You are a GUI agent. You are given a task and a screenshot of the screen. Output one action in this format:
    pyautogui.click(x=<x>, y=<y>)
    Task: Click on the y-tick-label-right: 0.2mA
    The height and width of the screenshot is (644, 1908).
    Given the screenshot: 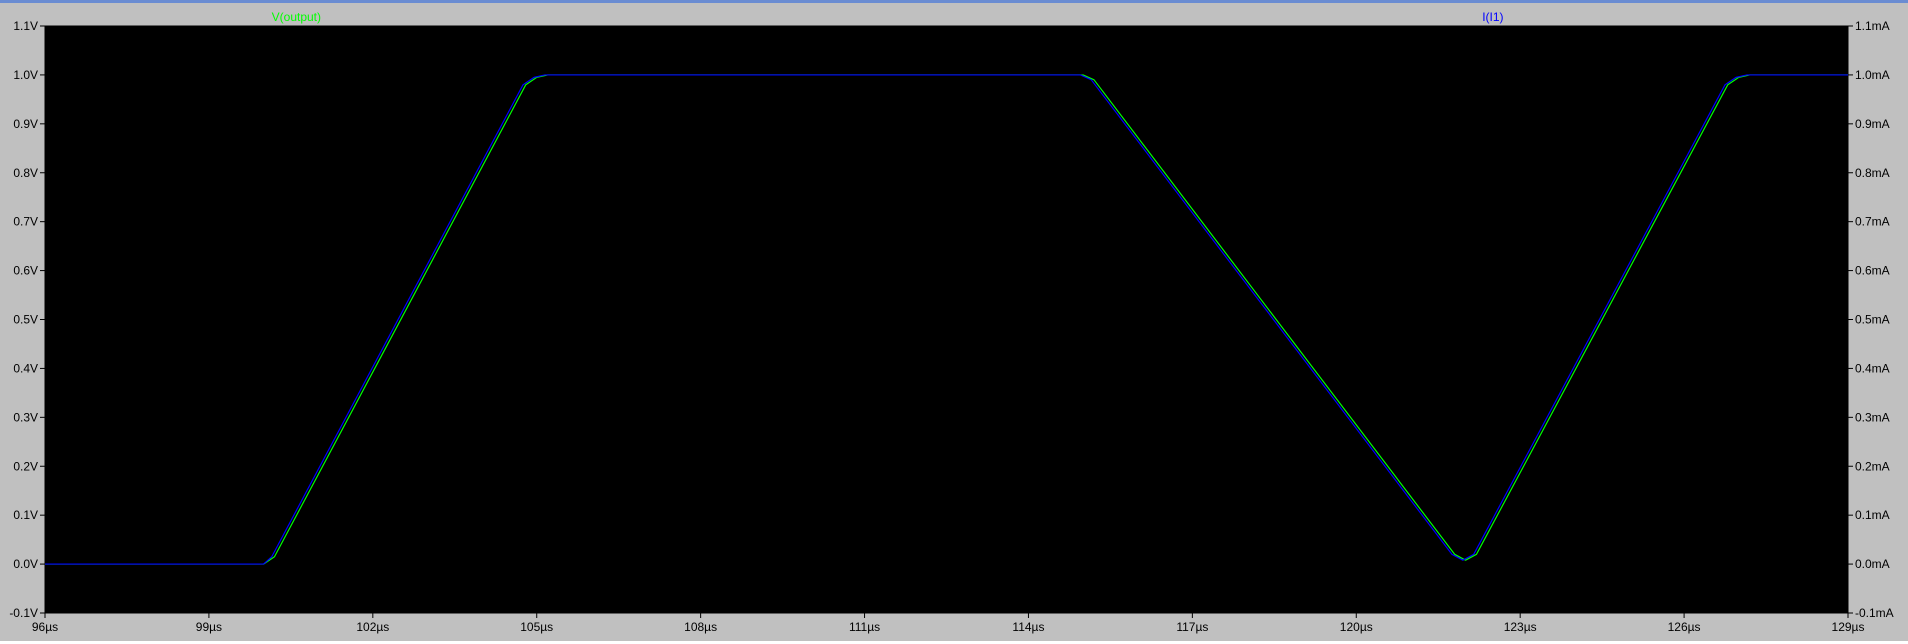 What is the action you would take?
    pyautogui.click(x=1872, y=466)
    